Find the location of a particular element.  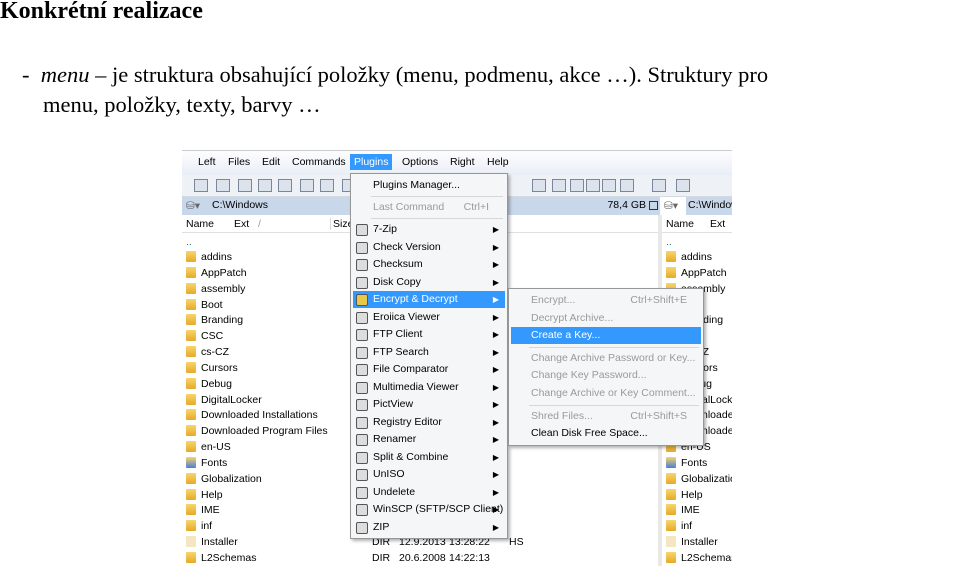

plugins-menu-item: FTP Client ▶ is located at coordinates (429, 334).